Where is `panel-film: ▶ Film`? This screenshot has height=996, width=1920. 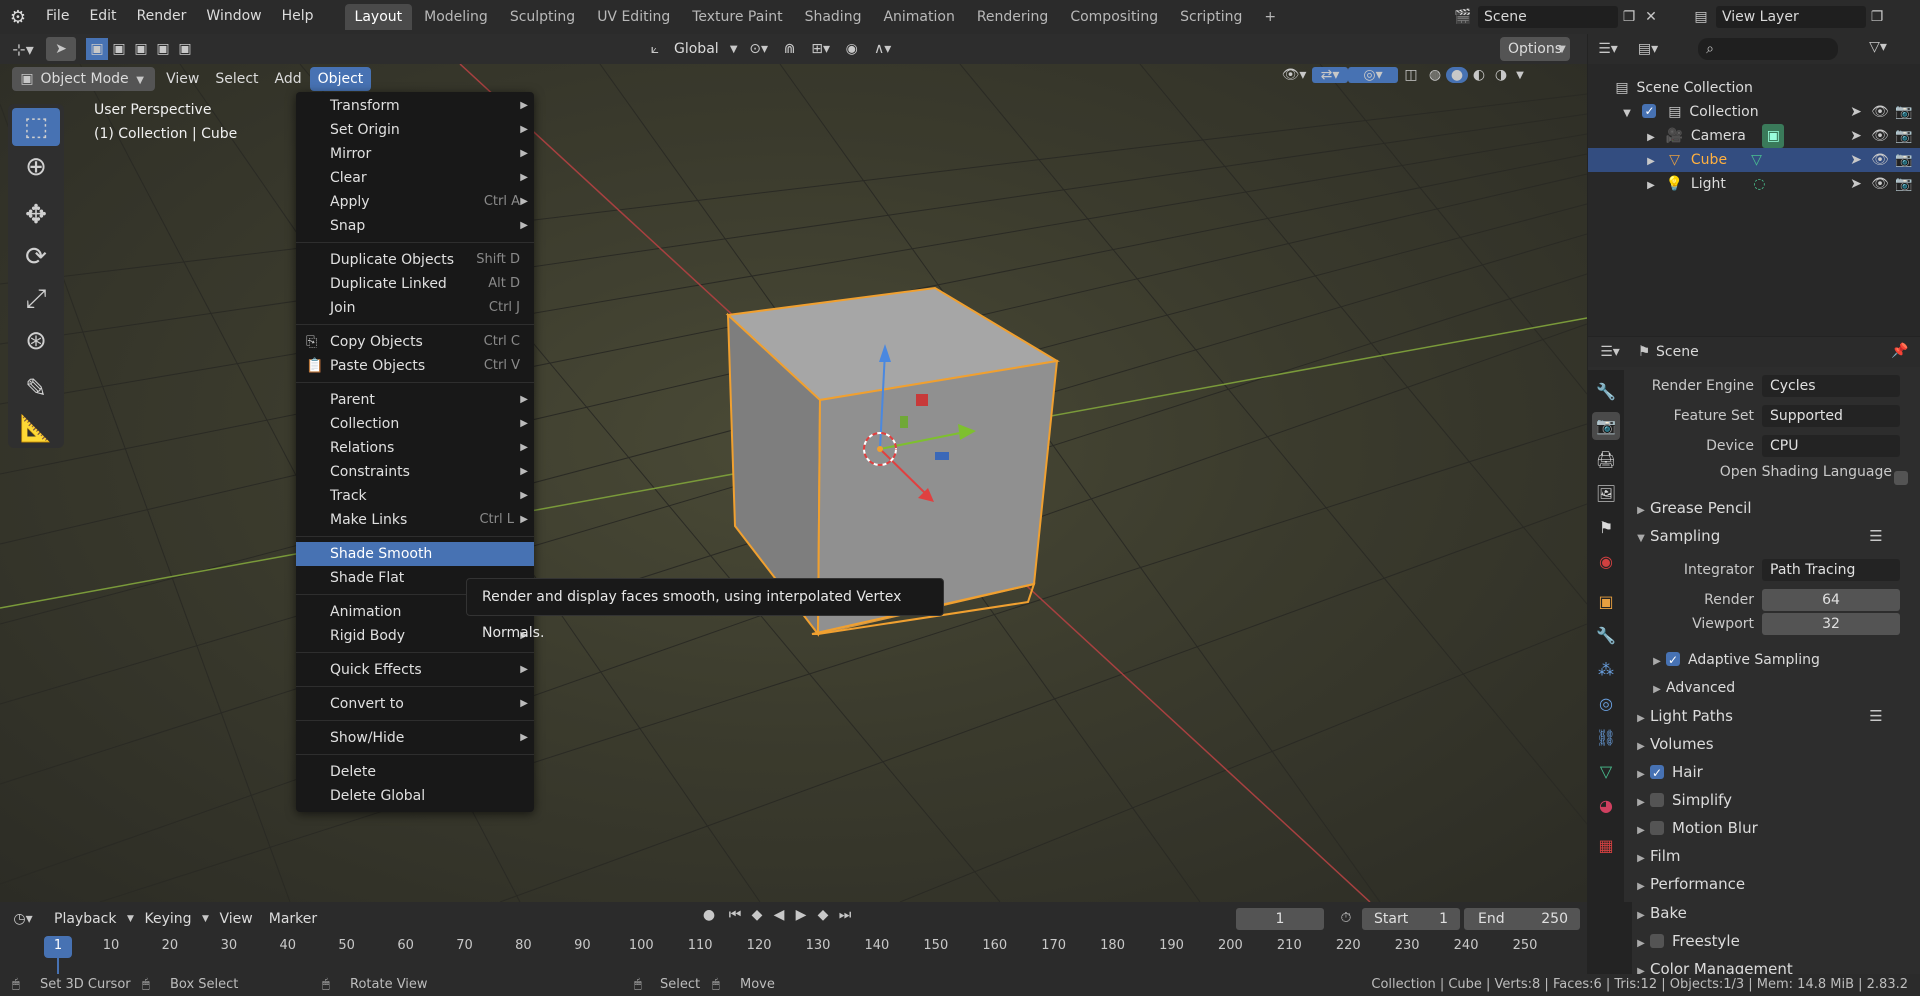 panel-film: ▶ Film is located at coordinates (1776, 856).